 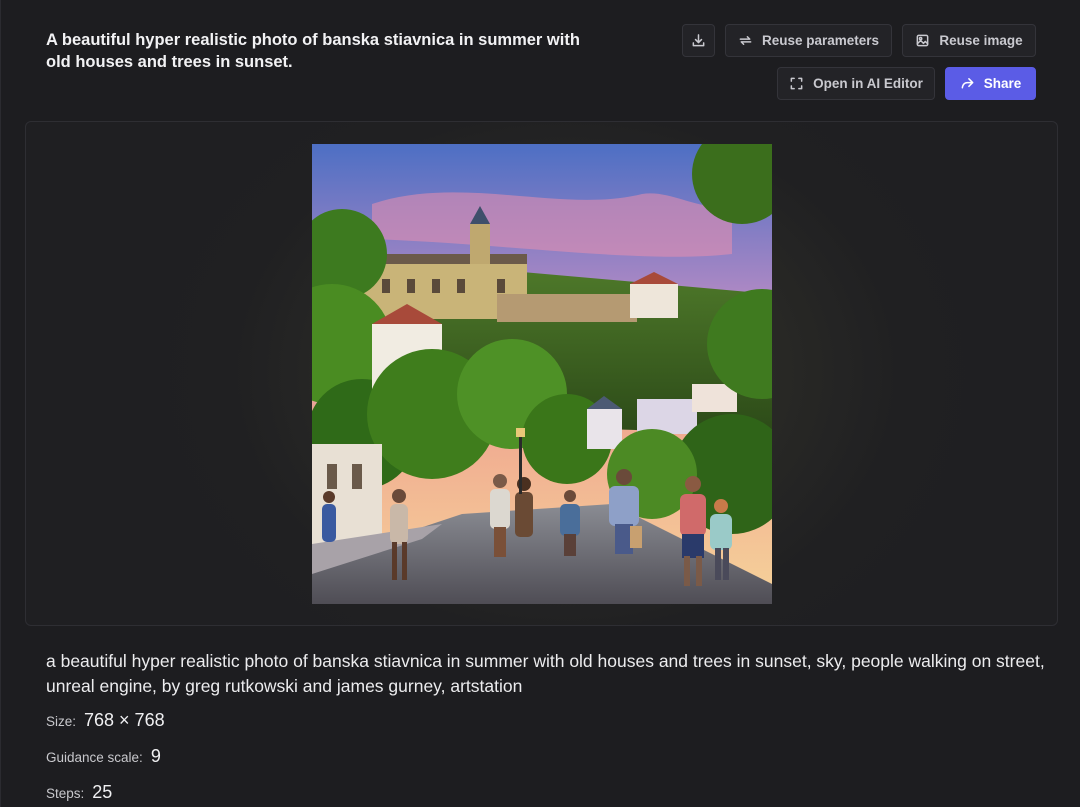 I want to click on guidance-scale-field: Guidance scale: 9, so click(x=103, y=756).